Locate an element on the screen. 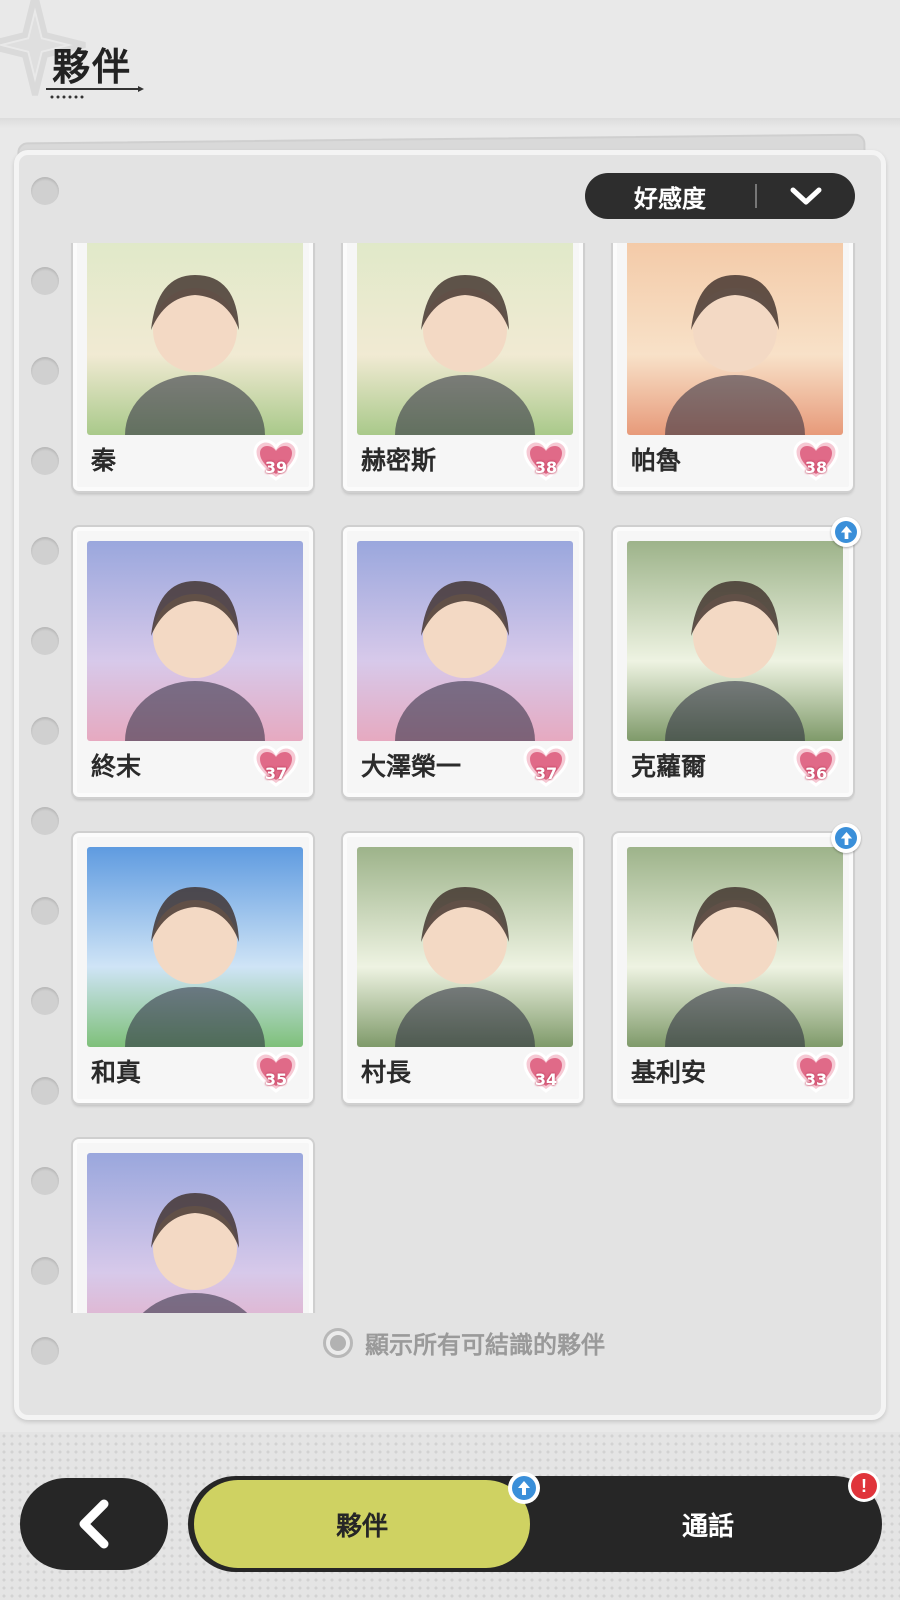  partner-card: 十兵衛 29 is located at coordinates (193, 1226).